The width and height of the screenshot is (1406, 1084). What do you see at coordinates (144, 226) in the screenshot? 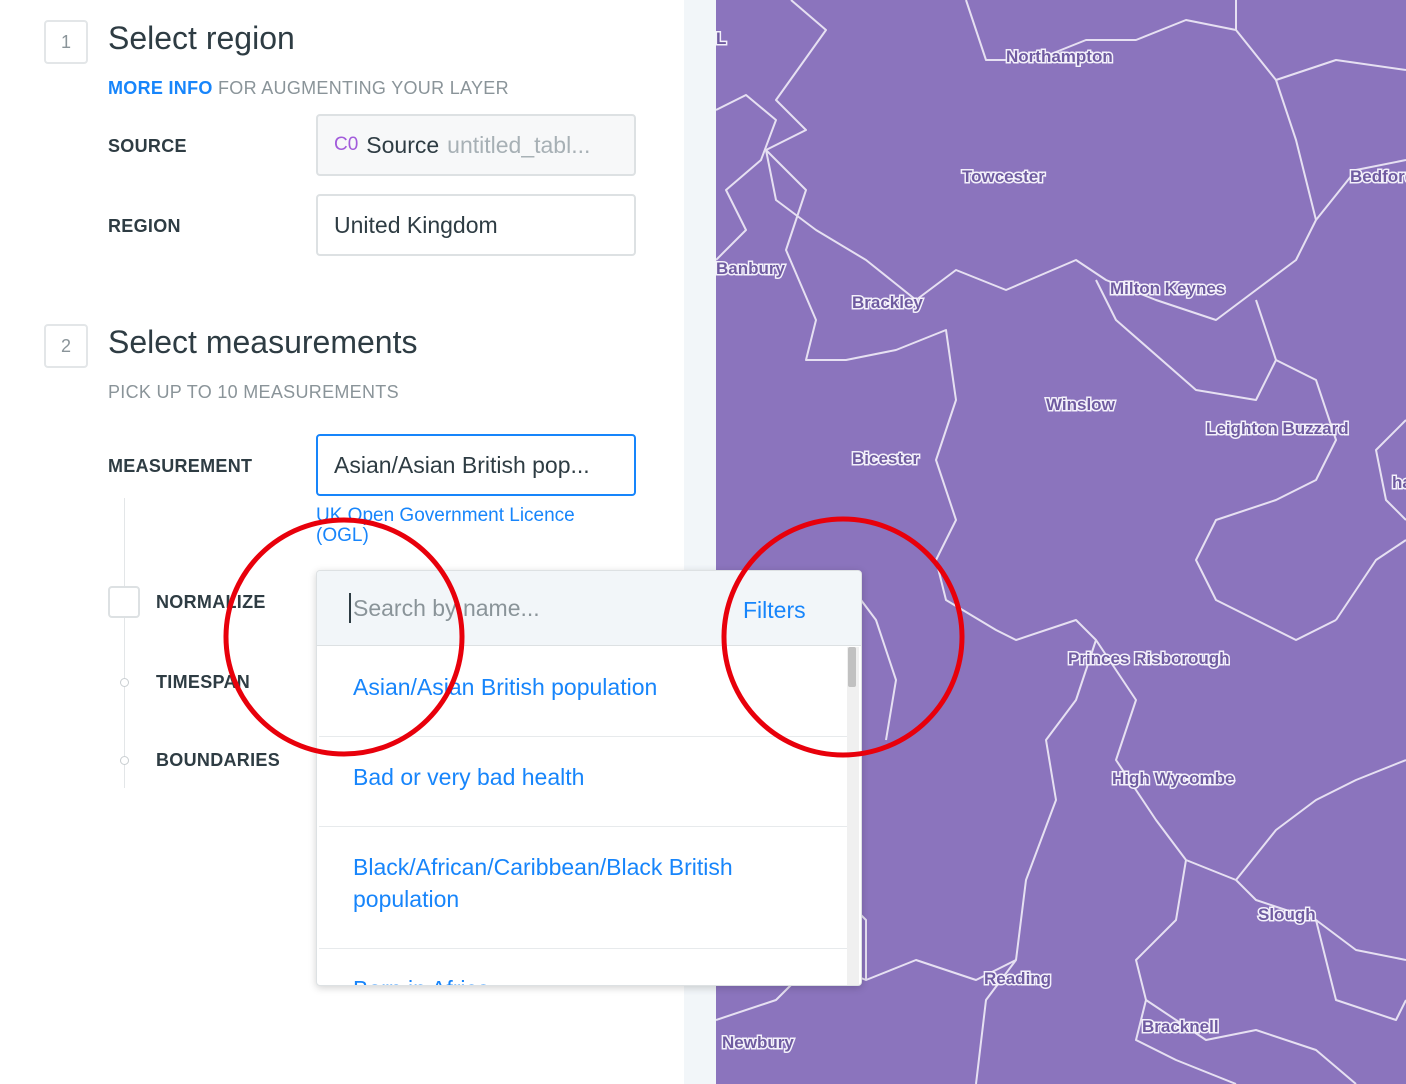
I see `region-label: REGION` at bounding box center [144, 226].